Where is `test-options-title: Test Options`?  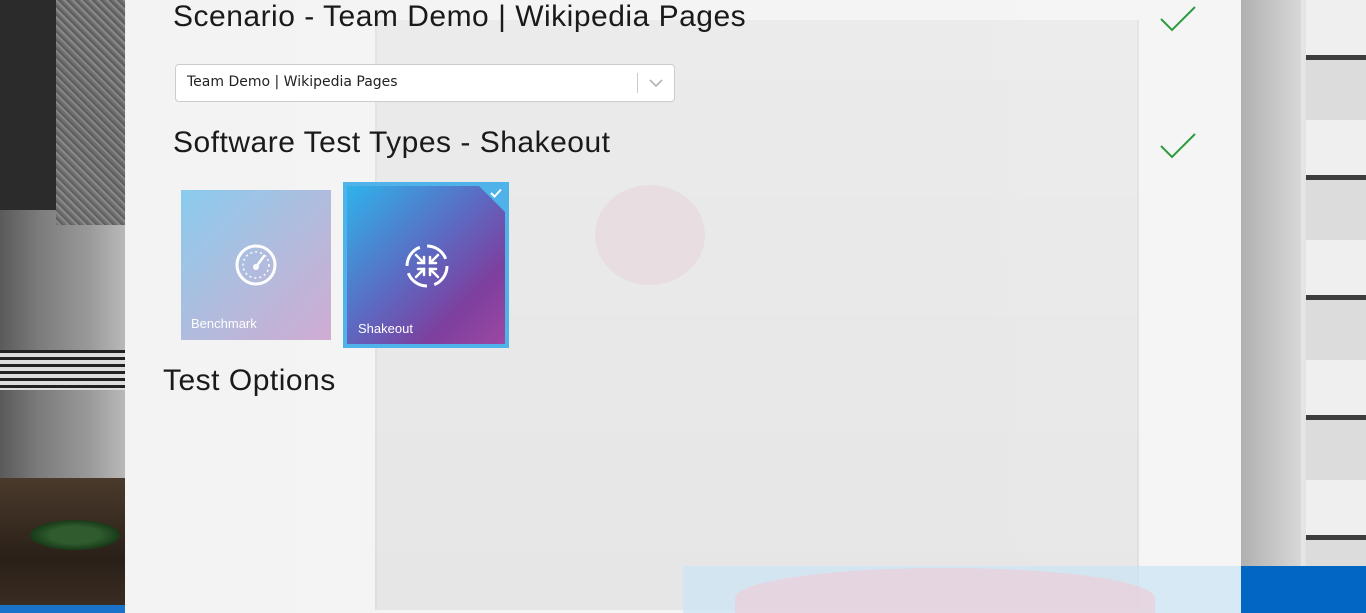
test-options-title: Test Options is located at coordinates (249, 380).